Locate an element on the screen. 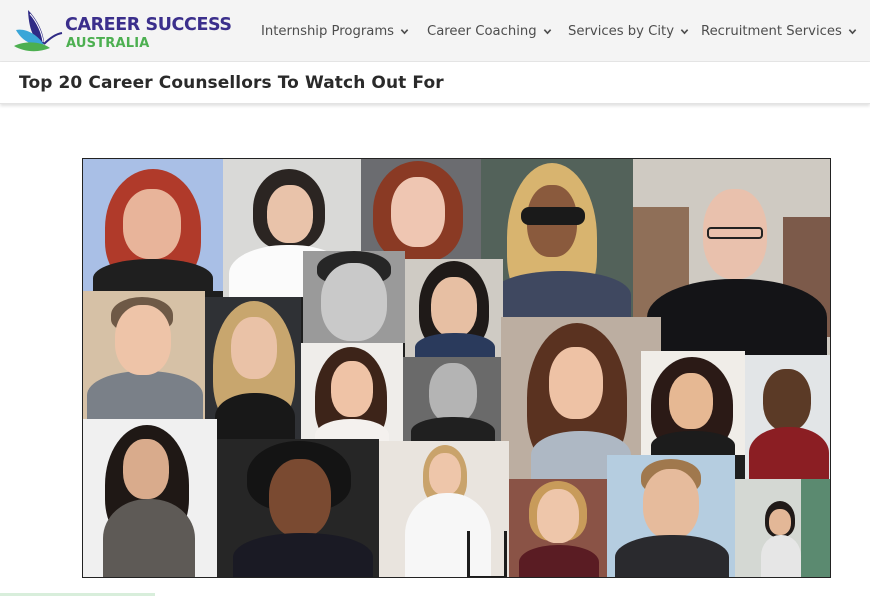  nav-label: Career Coaching is located at coordinates (482, 31).